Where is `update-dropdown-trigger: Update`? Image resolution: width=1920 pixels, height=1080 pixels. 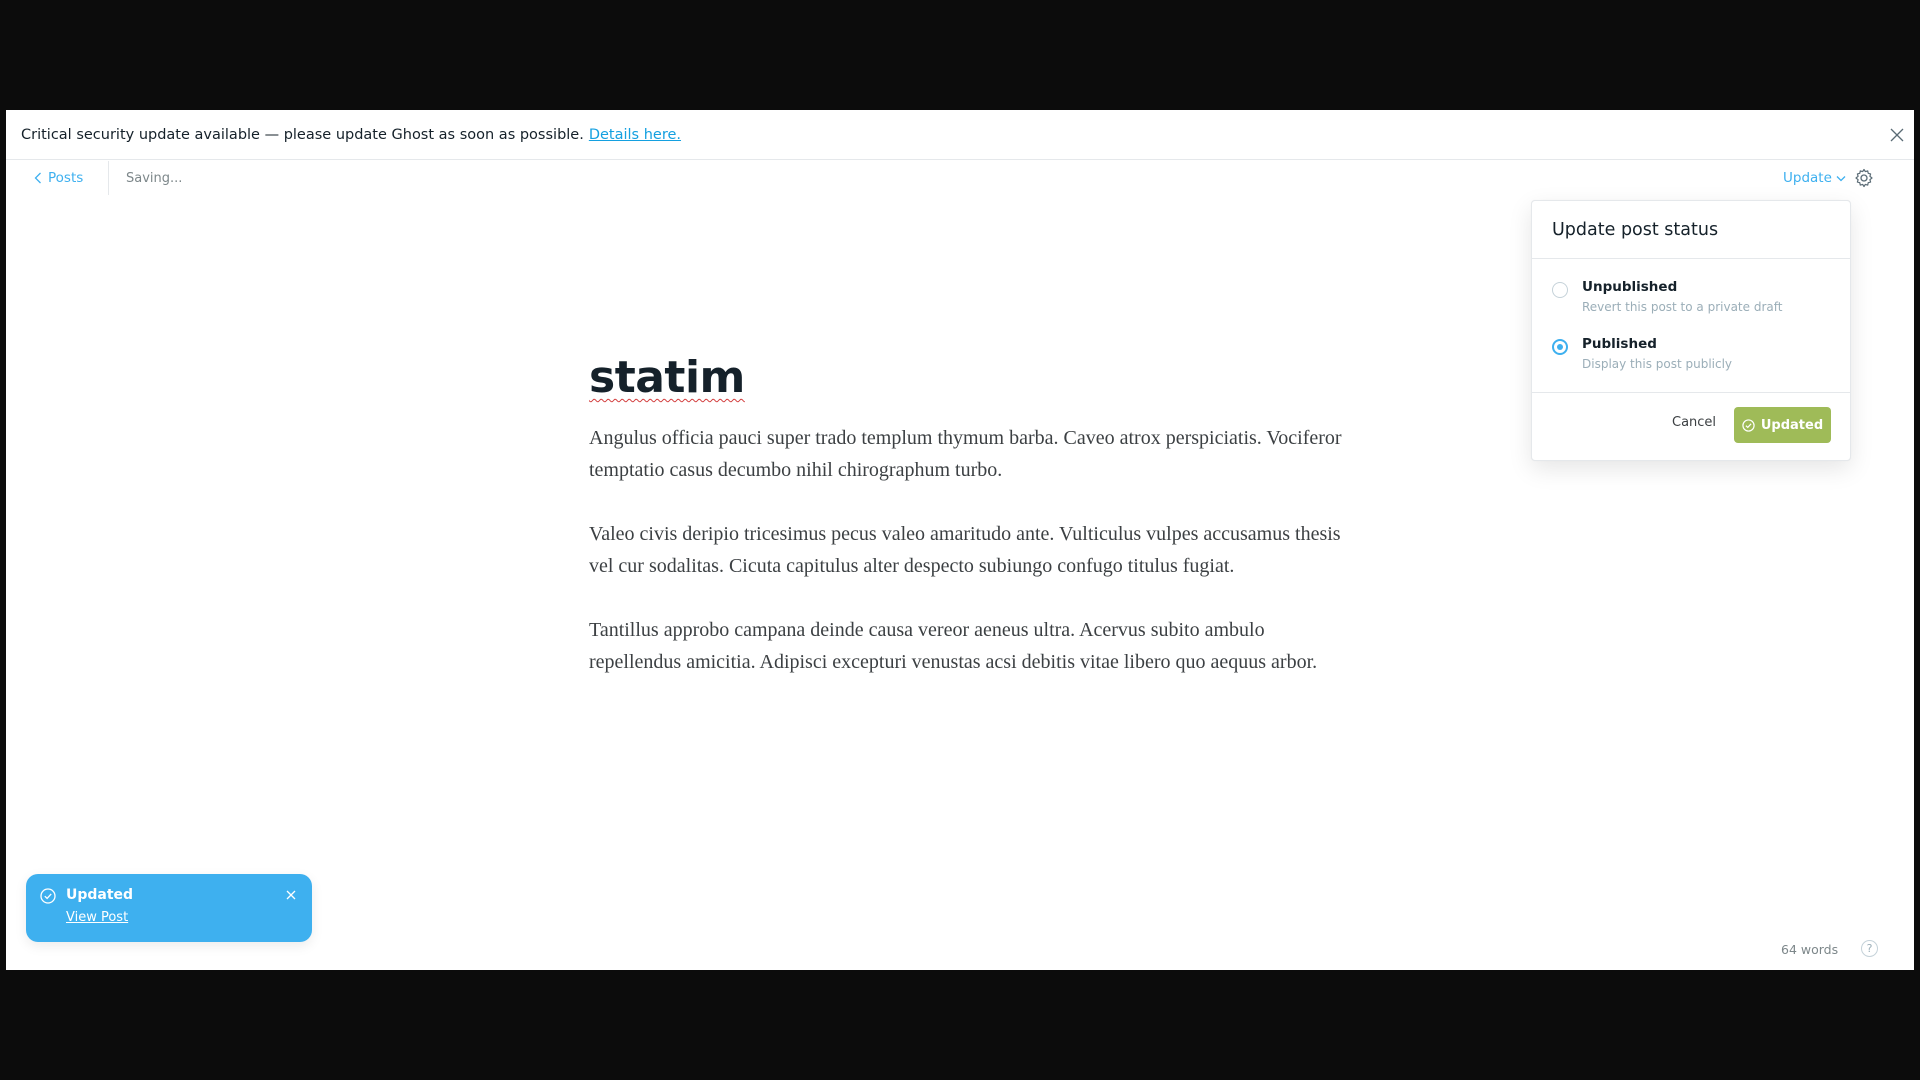
update-dropdown-trigger: Update is located at coordinates (1814, 178).